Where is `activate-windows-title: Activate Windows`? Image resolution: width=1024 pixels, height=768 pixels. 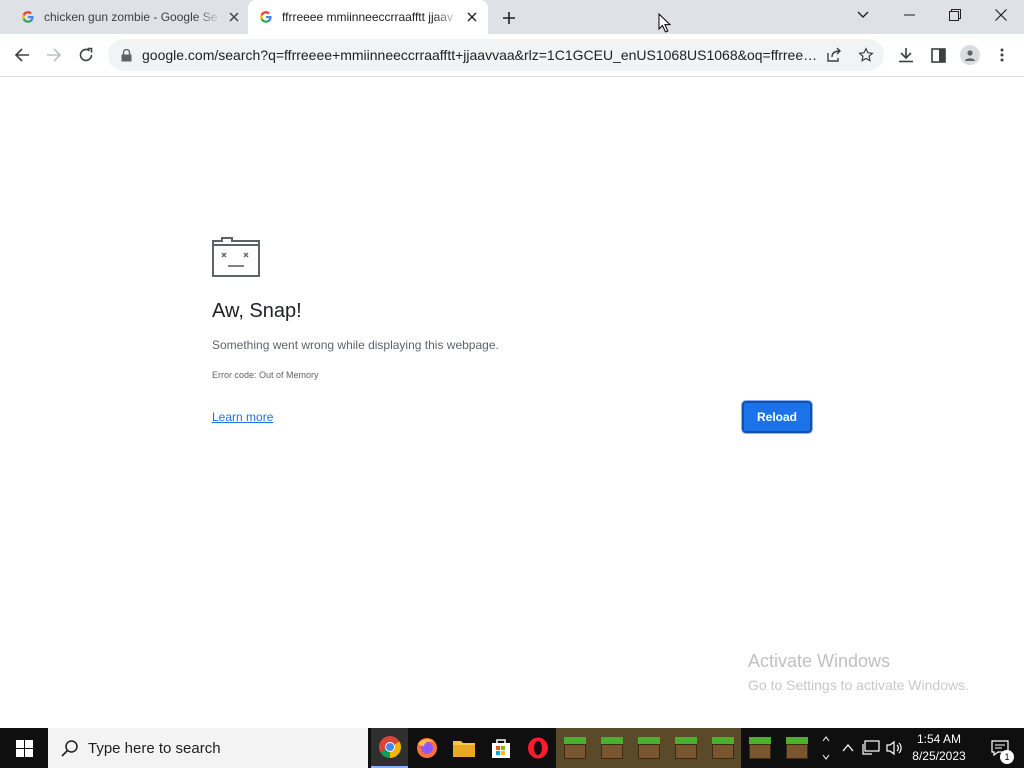 activate-windows-title: Activate Windows is located at coordinates (819, 661).